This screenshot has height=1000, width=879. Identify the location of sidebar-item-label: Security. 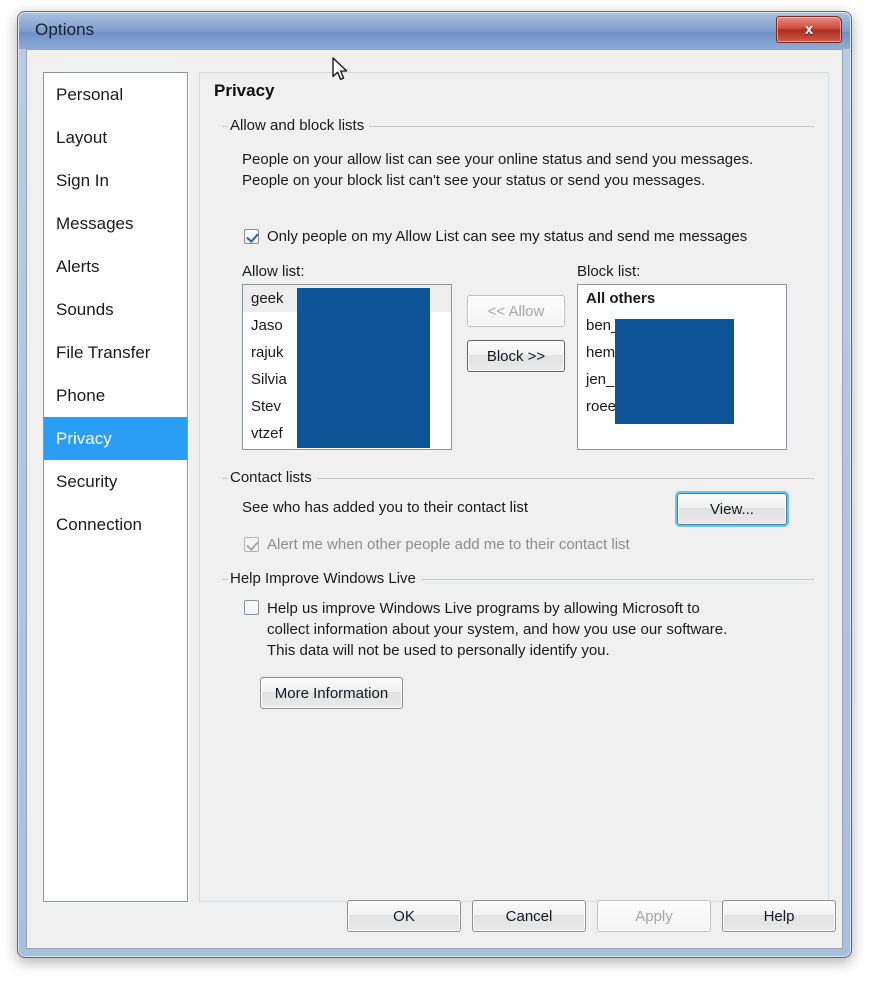
(87, 481).